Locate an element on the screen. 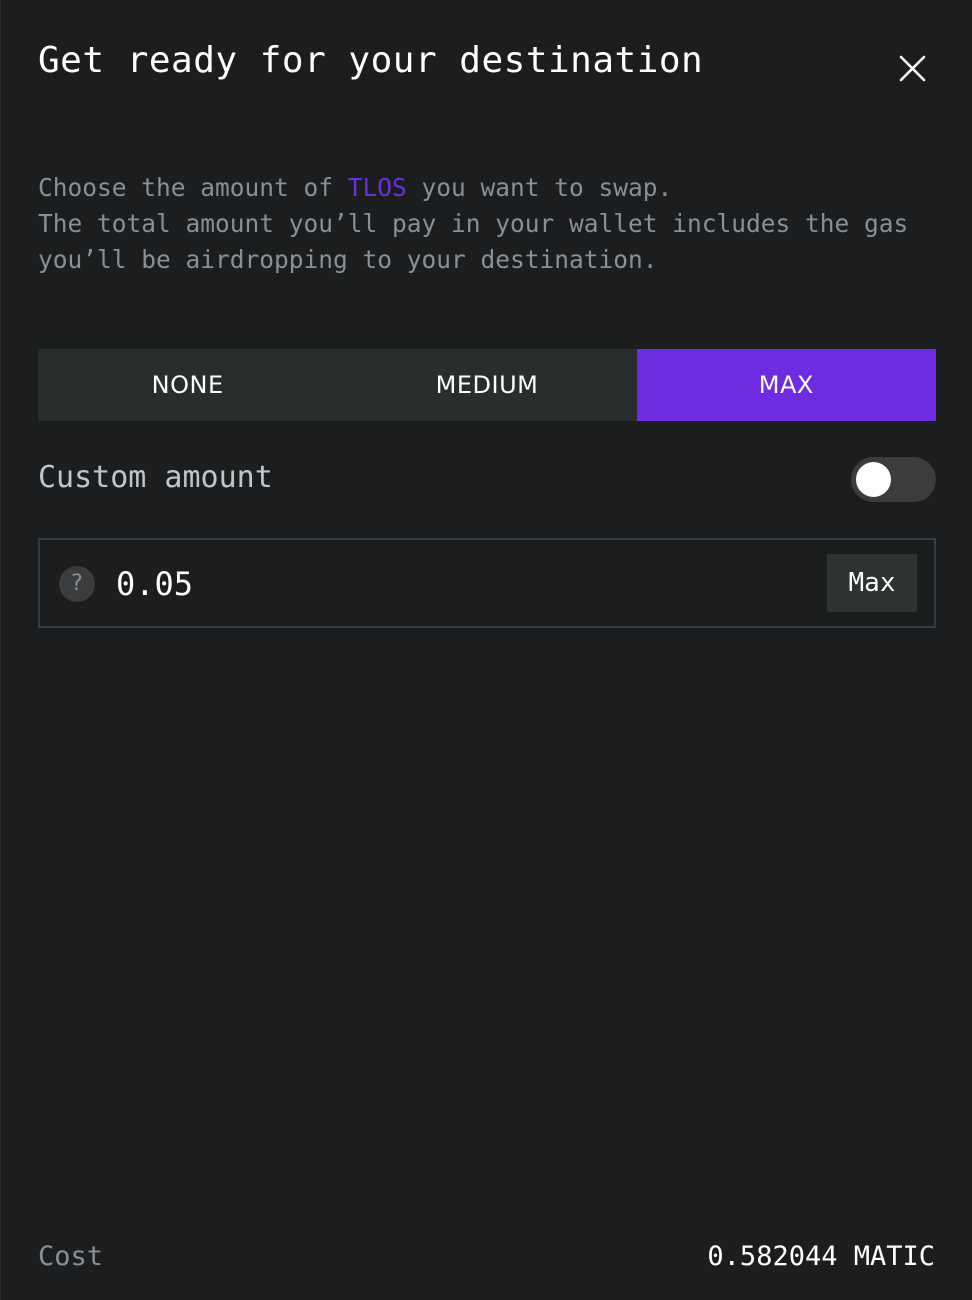 This screenshot has width=972, height=1300. amount-option-selector: NONE MEDIUM MAX is located at coordinates (487, 385).